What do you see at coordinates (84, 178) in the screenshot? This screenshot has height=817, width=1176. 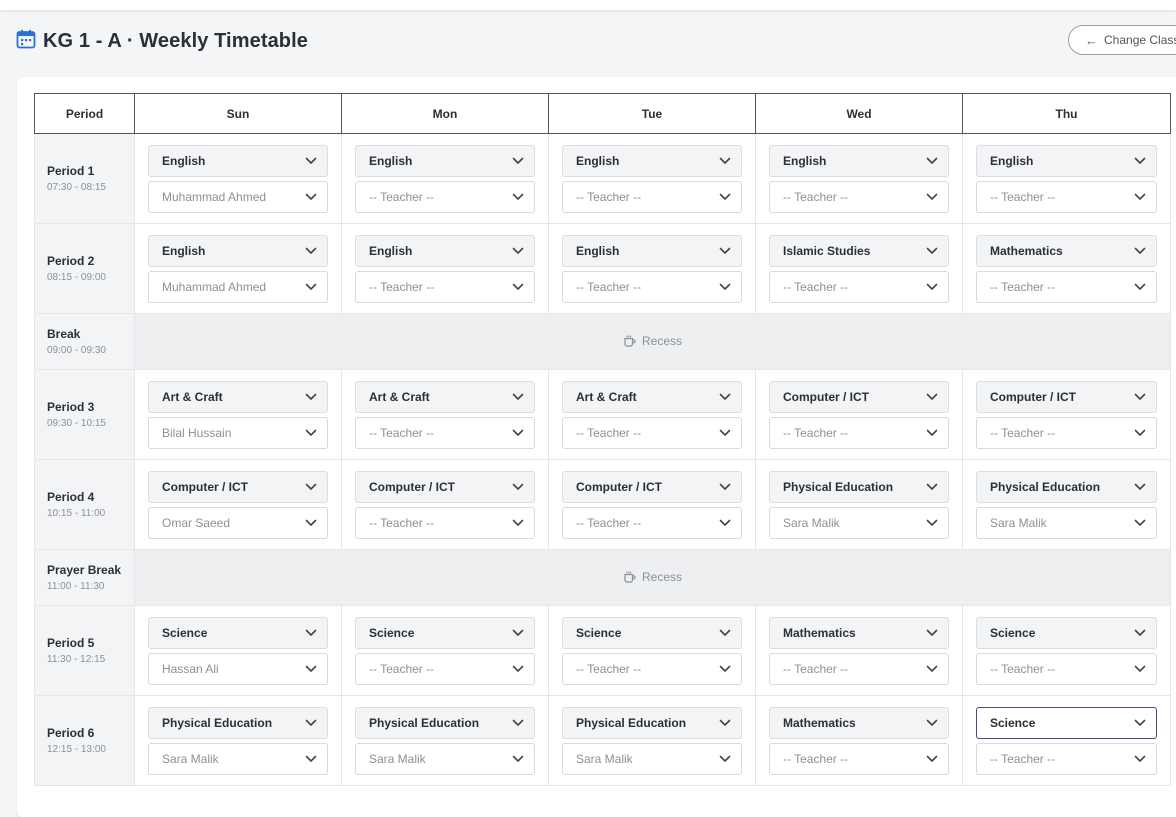 I see `period-label-cell: Period 1 07:30 - 08:15` at bounding box center [84, 178].